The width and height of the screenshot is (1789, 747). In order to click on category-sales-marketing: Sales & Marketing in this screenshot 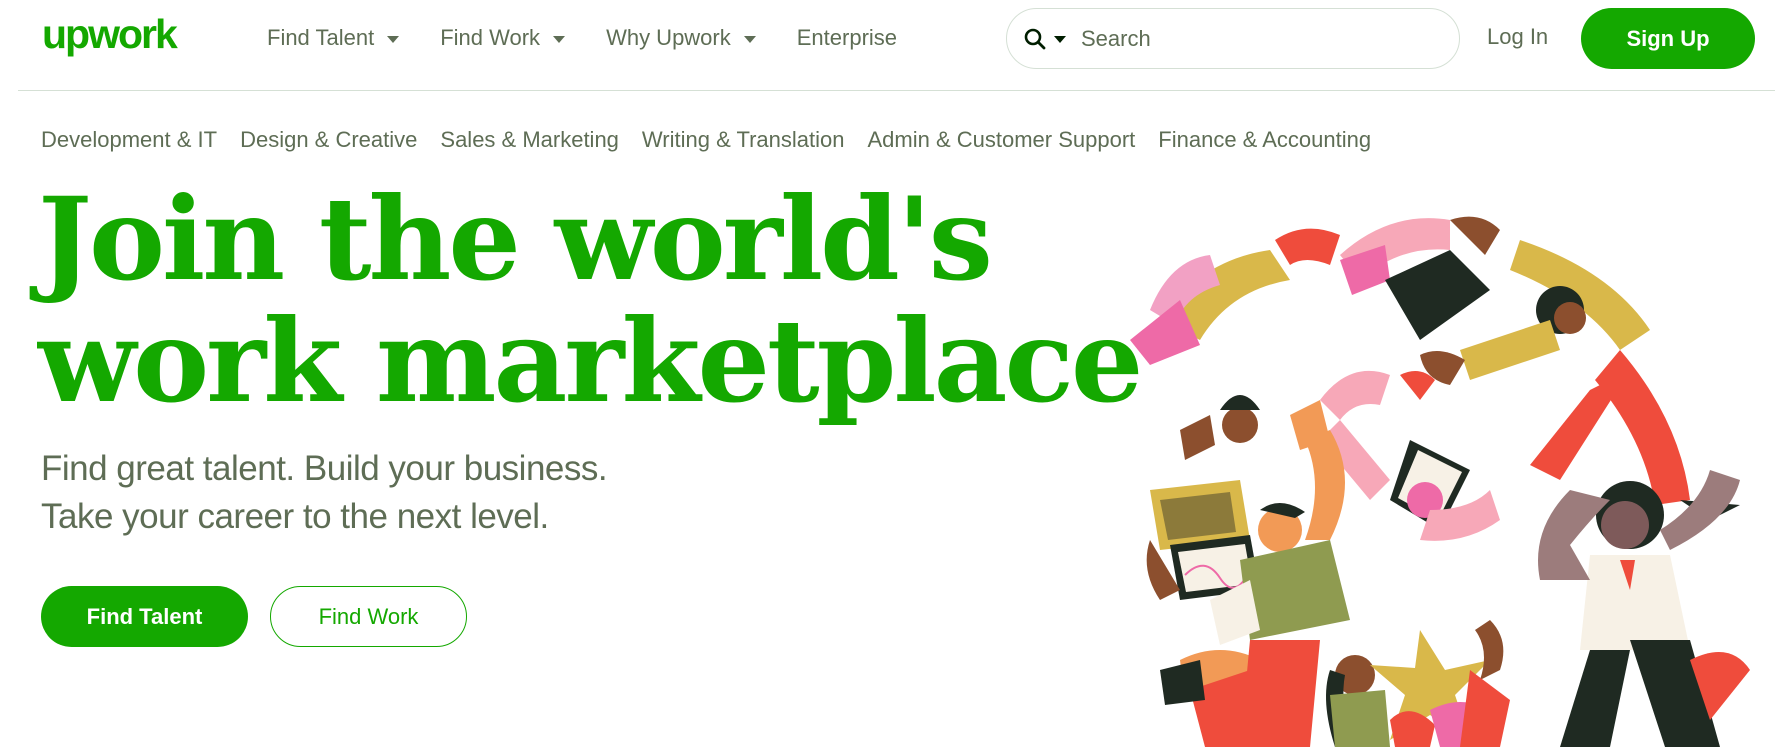, I will do `click(529, 140)`.